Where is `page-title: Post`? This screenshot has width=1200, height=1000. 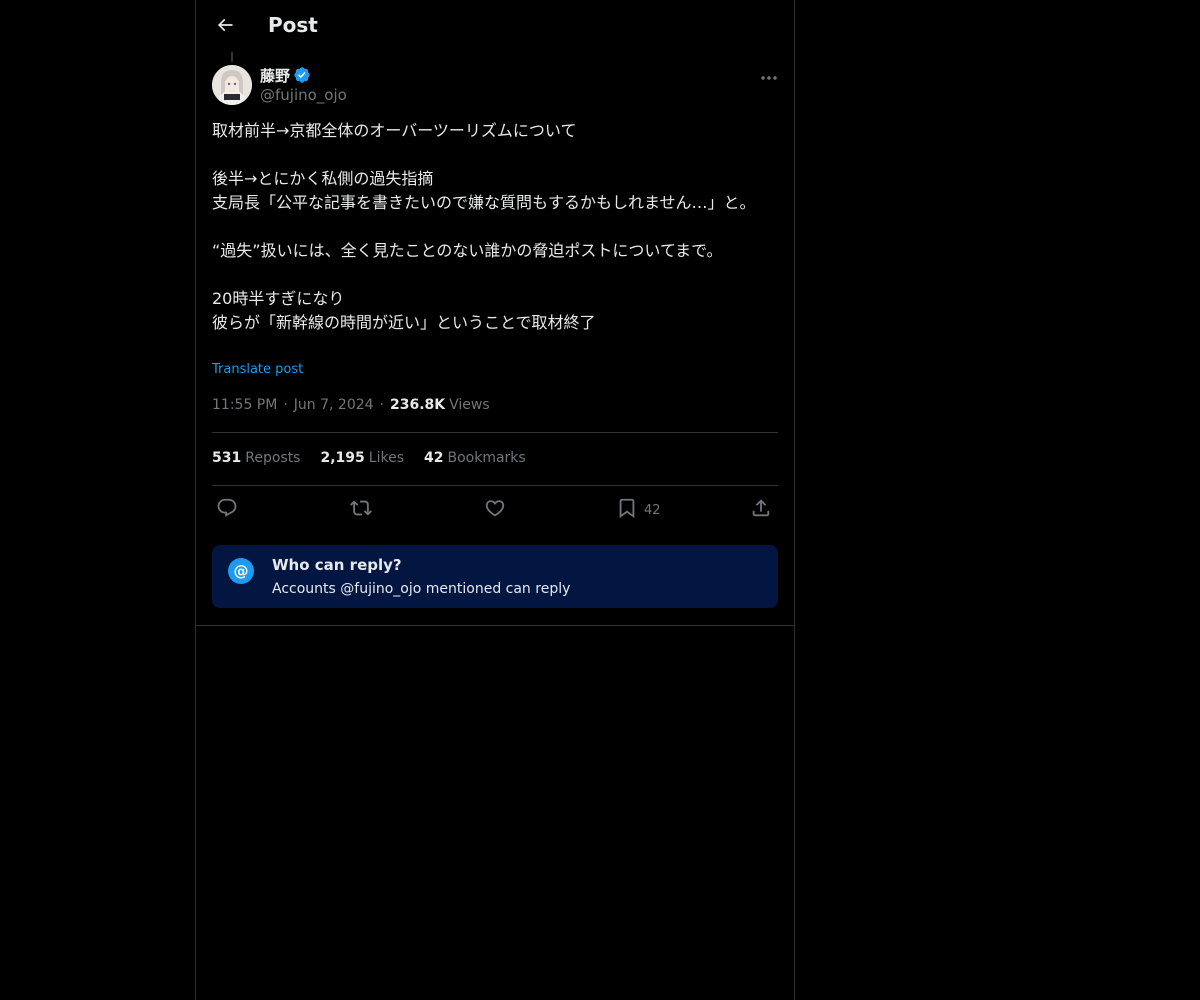 page-title: Post is located at coordinates (293, 25).